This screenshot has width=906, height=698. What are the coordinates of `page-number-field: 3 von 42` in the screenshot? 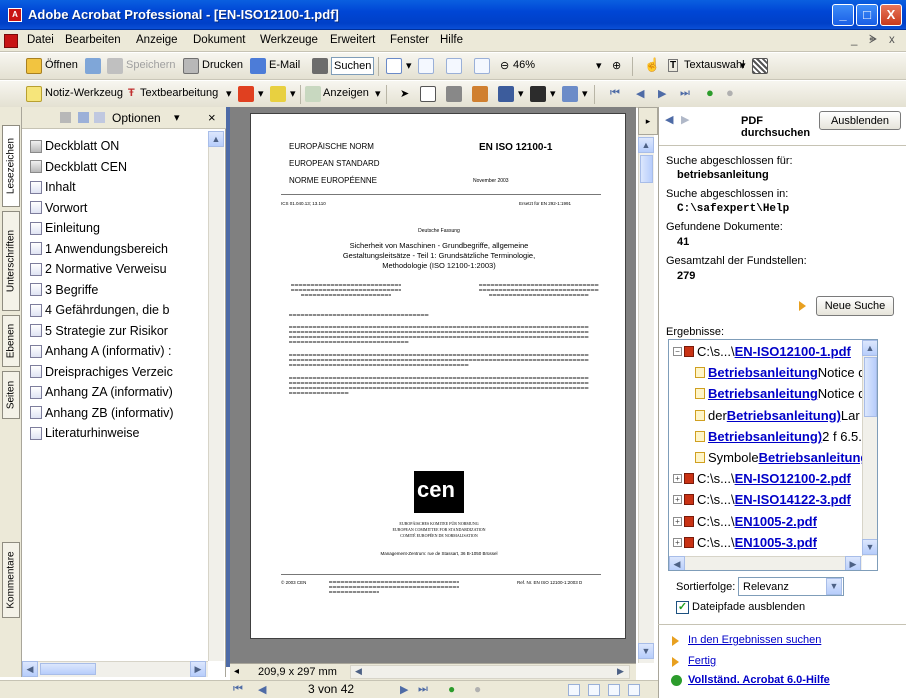 It's located at (331, 689).